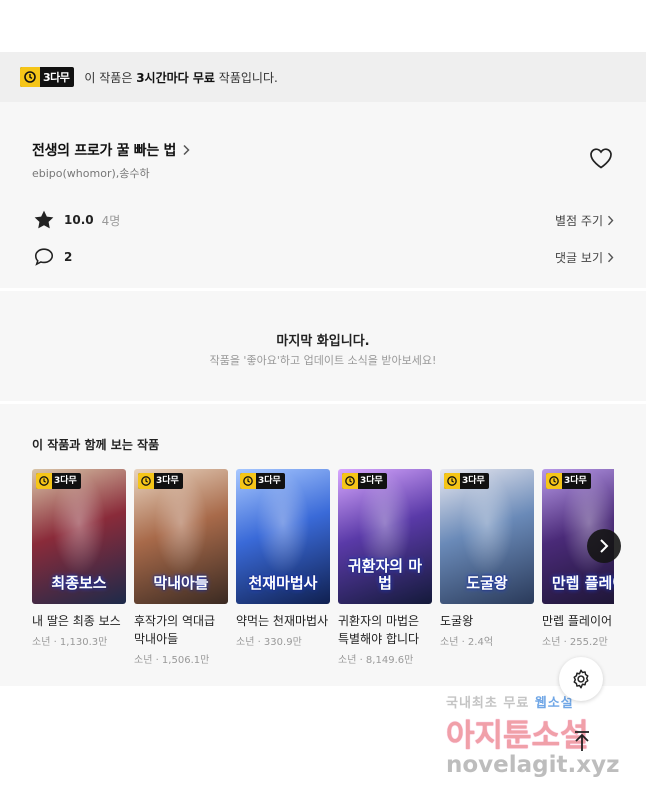 Image resolution: width=646 pixels, height=802 pixels. Describe the element at coordinates (44, 257) in the screenshot. I see `comment-bubble-icon` at that location.